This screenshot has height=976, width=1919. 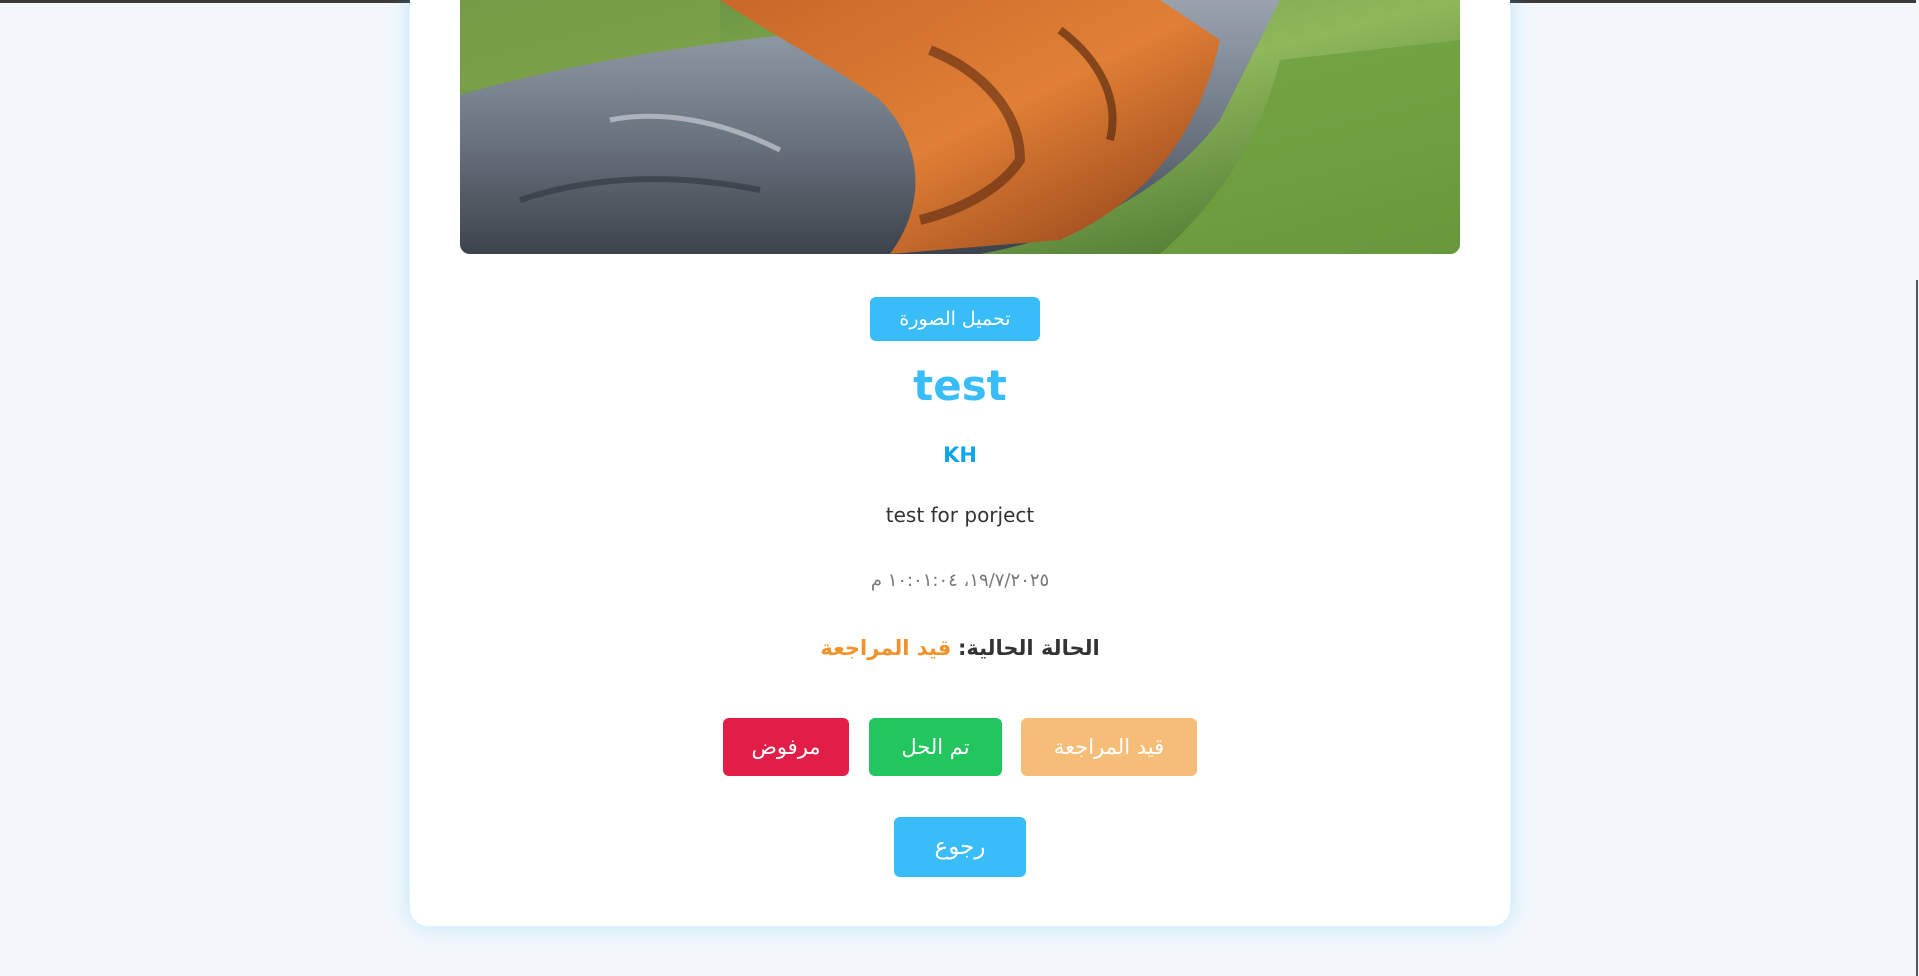 What do you see at coordinates (935, 747) in the screenshot?
I see `set-solved-button: تم الحل` at bounding box center [935, 747].